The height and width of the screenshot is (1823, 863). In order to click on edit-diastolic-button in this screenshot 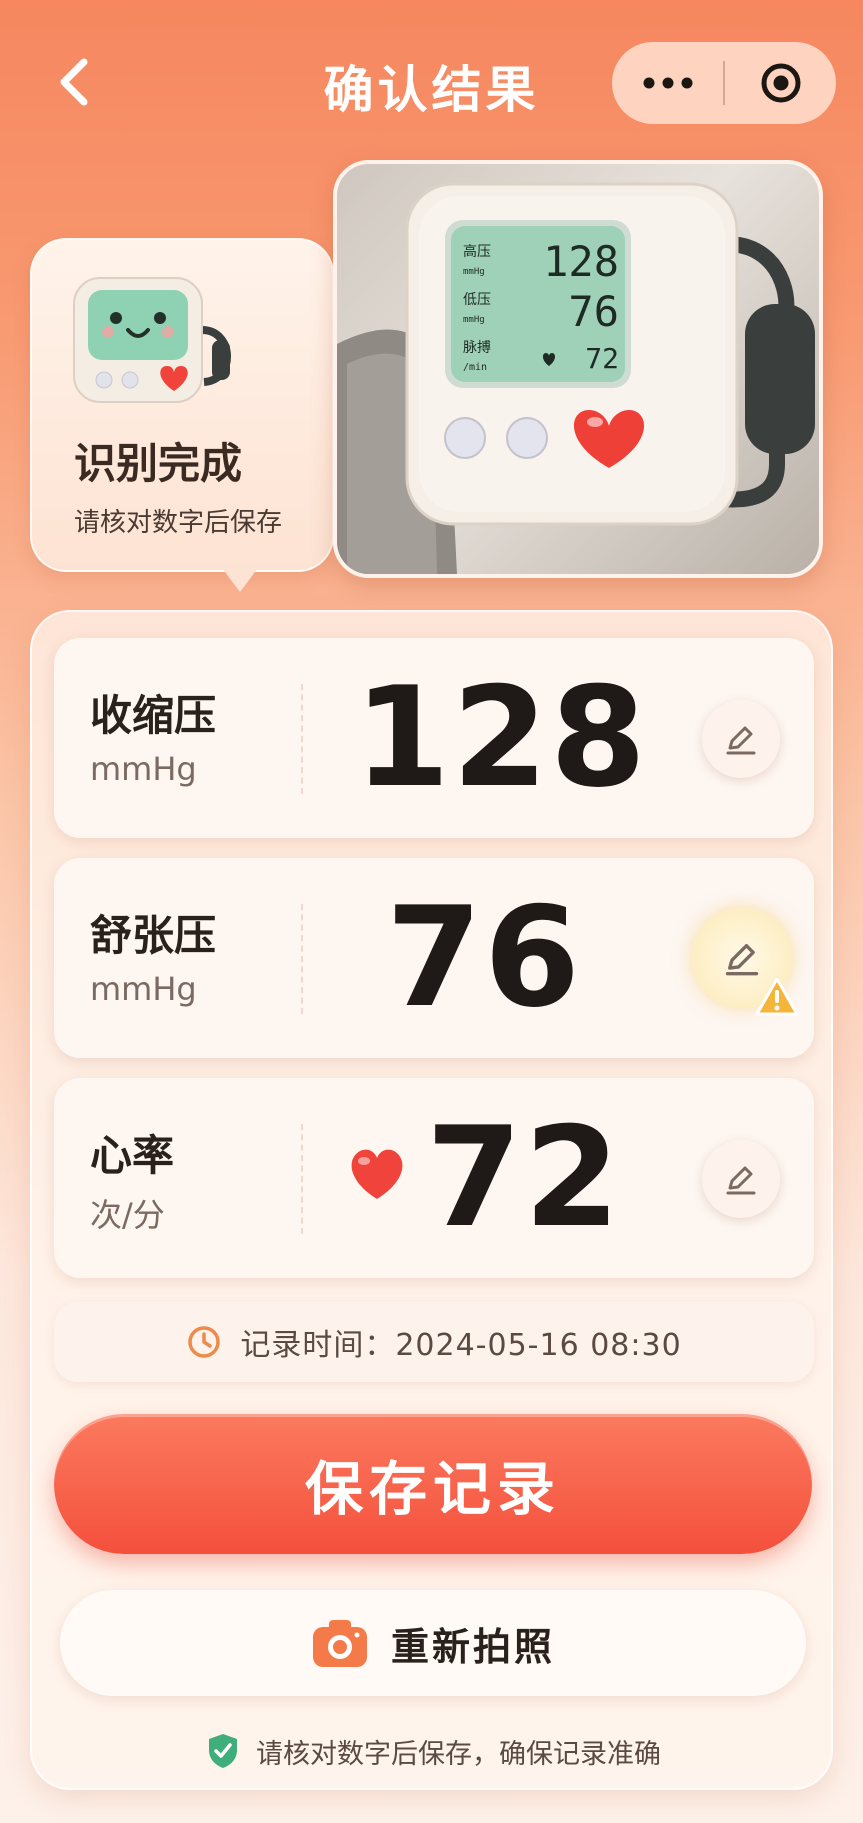, I will do `click(745, 962)`.